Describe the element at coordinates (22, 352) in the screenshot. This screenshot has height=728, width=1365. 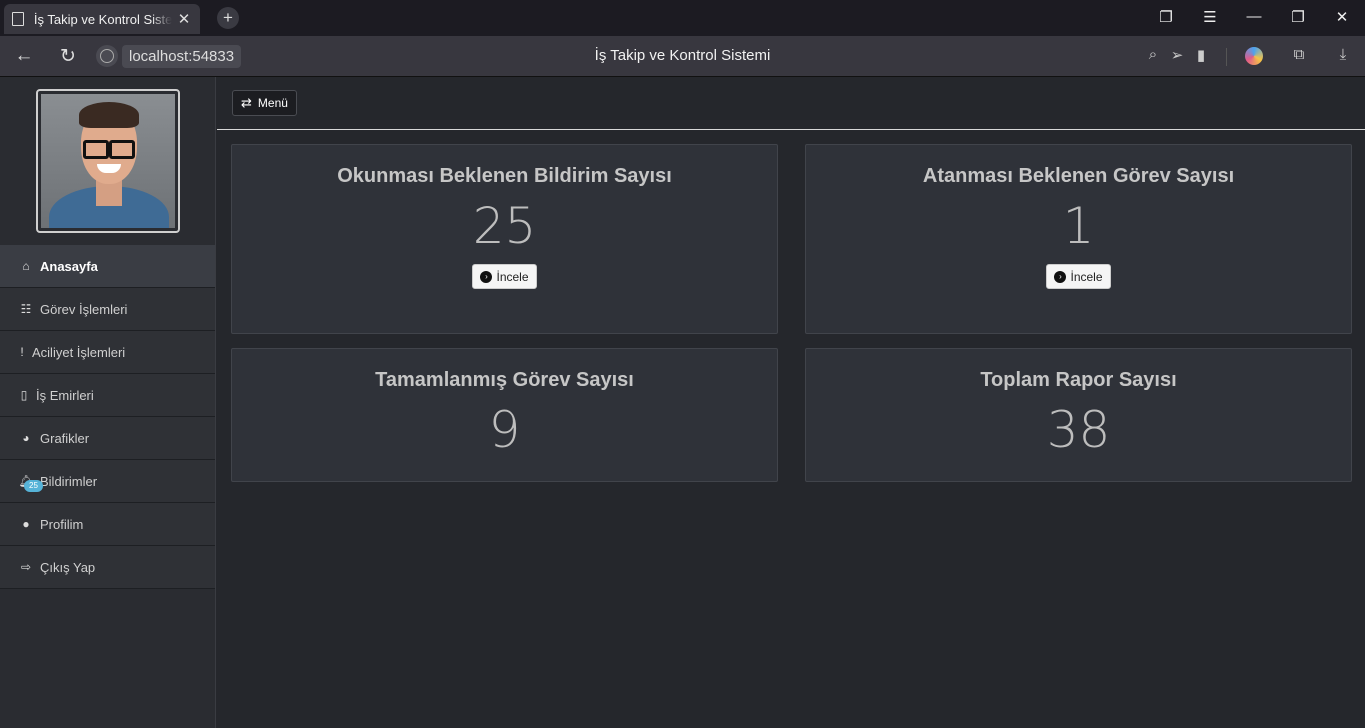
I see `exclamation-icon: !` at that location.